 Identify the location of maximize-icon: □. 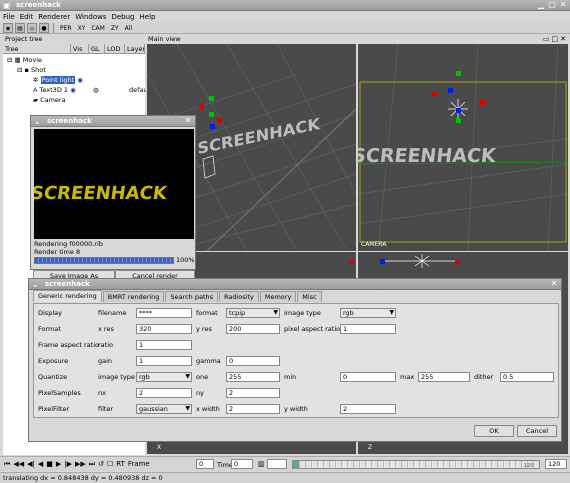
(552, 5).